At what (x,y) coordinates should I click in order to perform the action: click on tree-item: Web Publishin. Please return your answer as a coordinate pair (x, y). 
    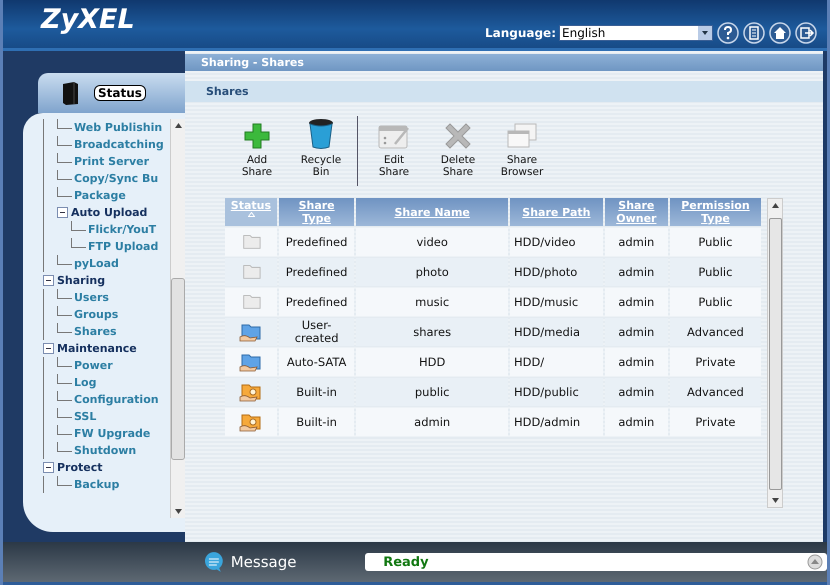
    Looking at the image, I should click on (118, 127).